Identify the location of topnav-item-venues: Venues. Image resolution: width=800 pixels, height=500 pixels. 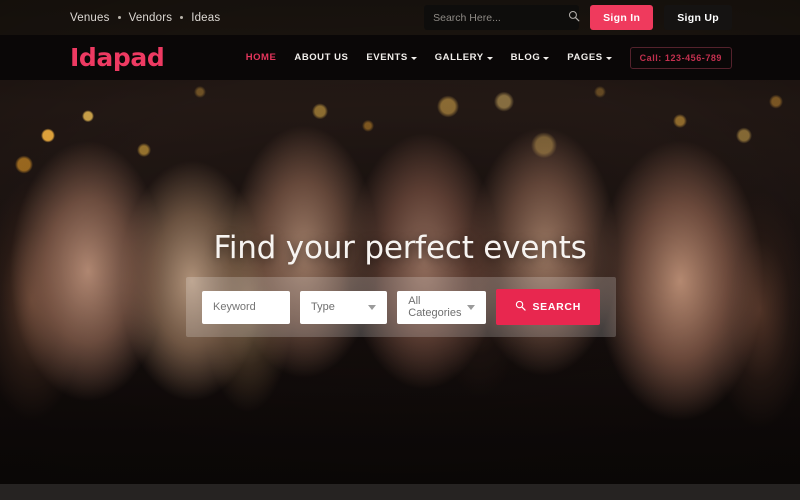
(90, 18).